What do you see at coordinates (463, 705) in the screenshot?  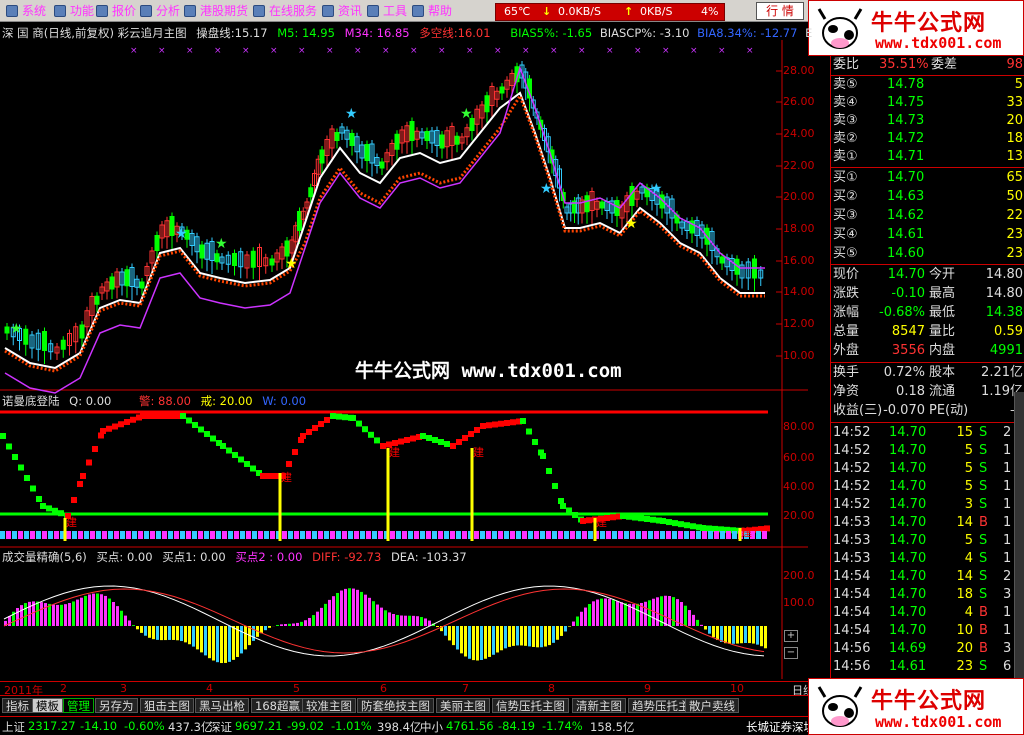 I see `tab-beauty: 美丽主图` at bounding box center [463, 705].